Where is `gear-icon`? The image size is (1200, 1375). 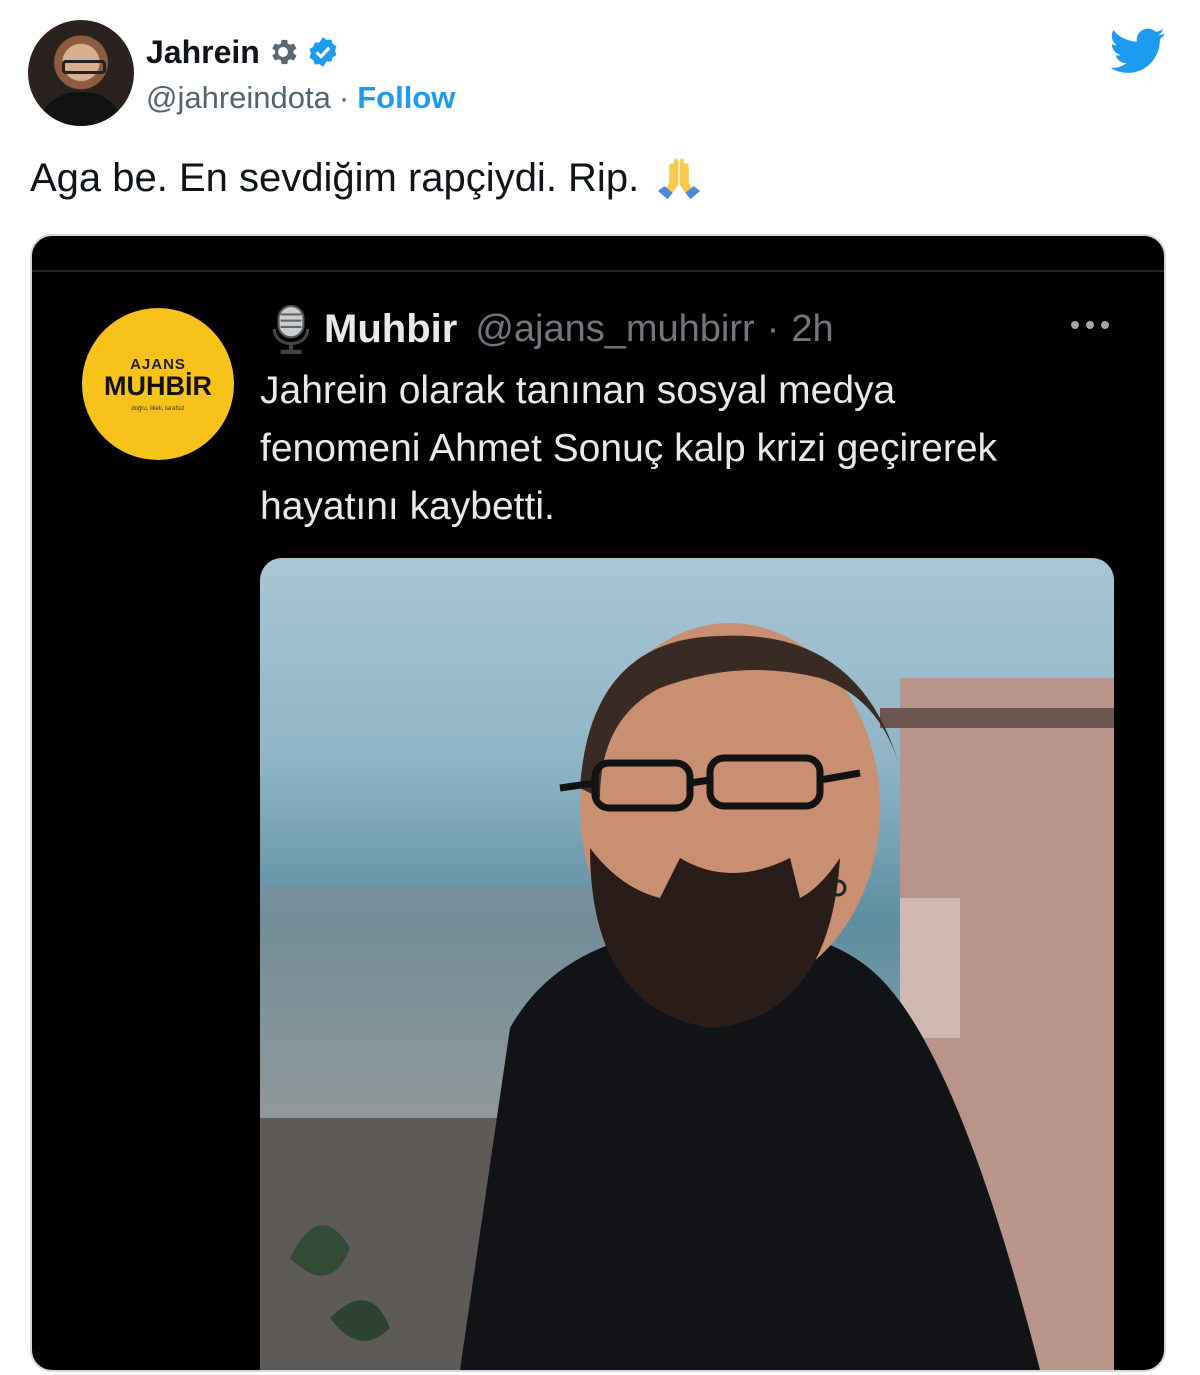 gear-icon is located at coordinates (284, 52).